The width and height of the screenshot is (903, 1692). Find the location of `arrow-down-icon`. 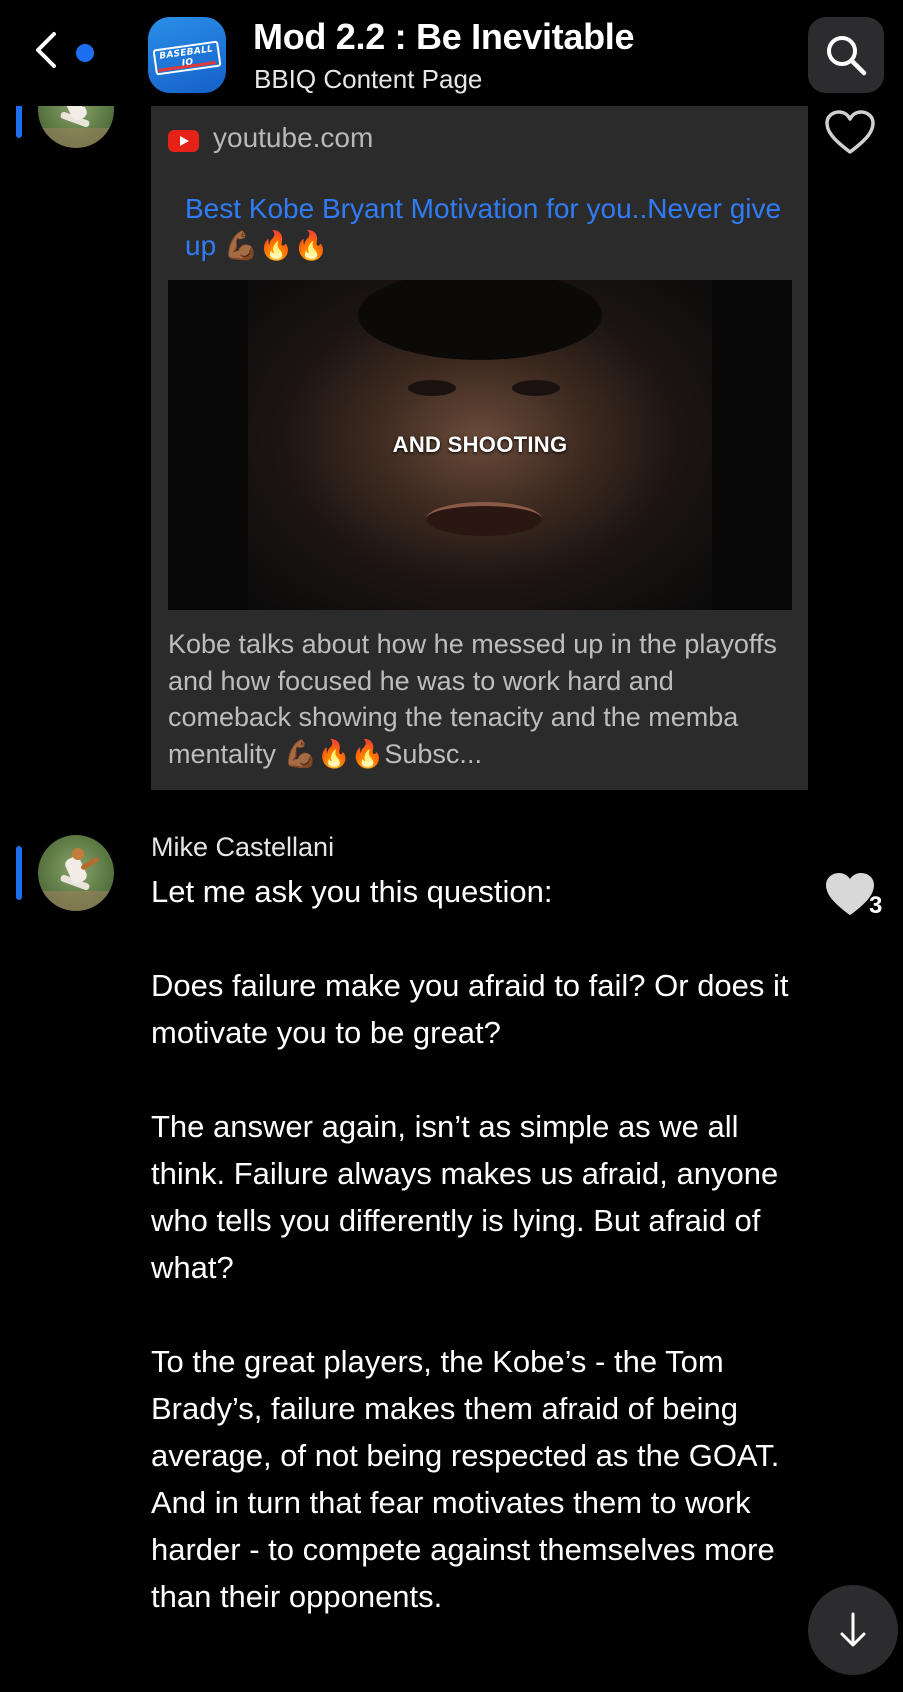

arrow-down-icon is located at coordinates (853, 1629).